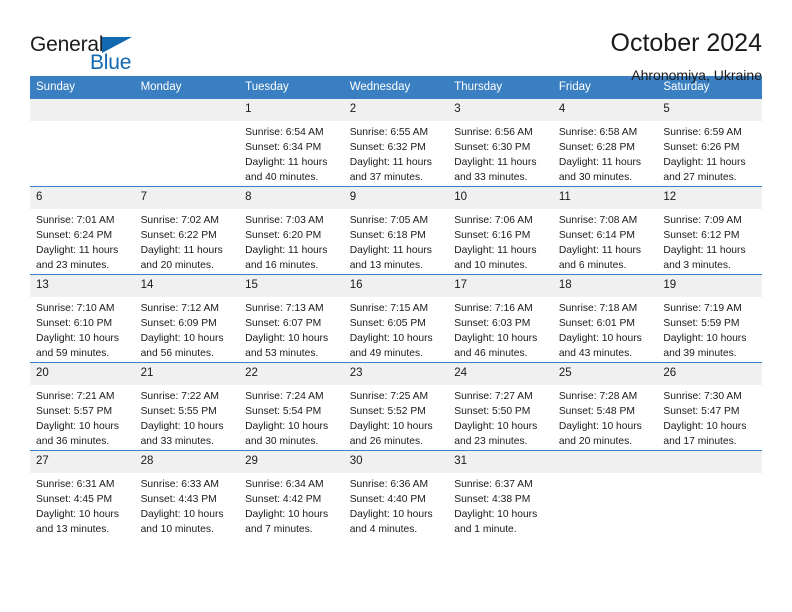 This screenshot has height=612, width=792. I want to click on sunset-text: Sunset: 5:57 PM, so click(74, 411).